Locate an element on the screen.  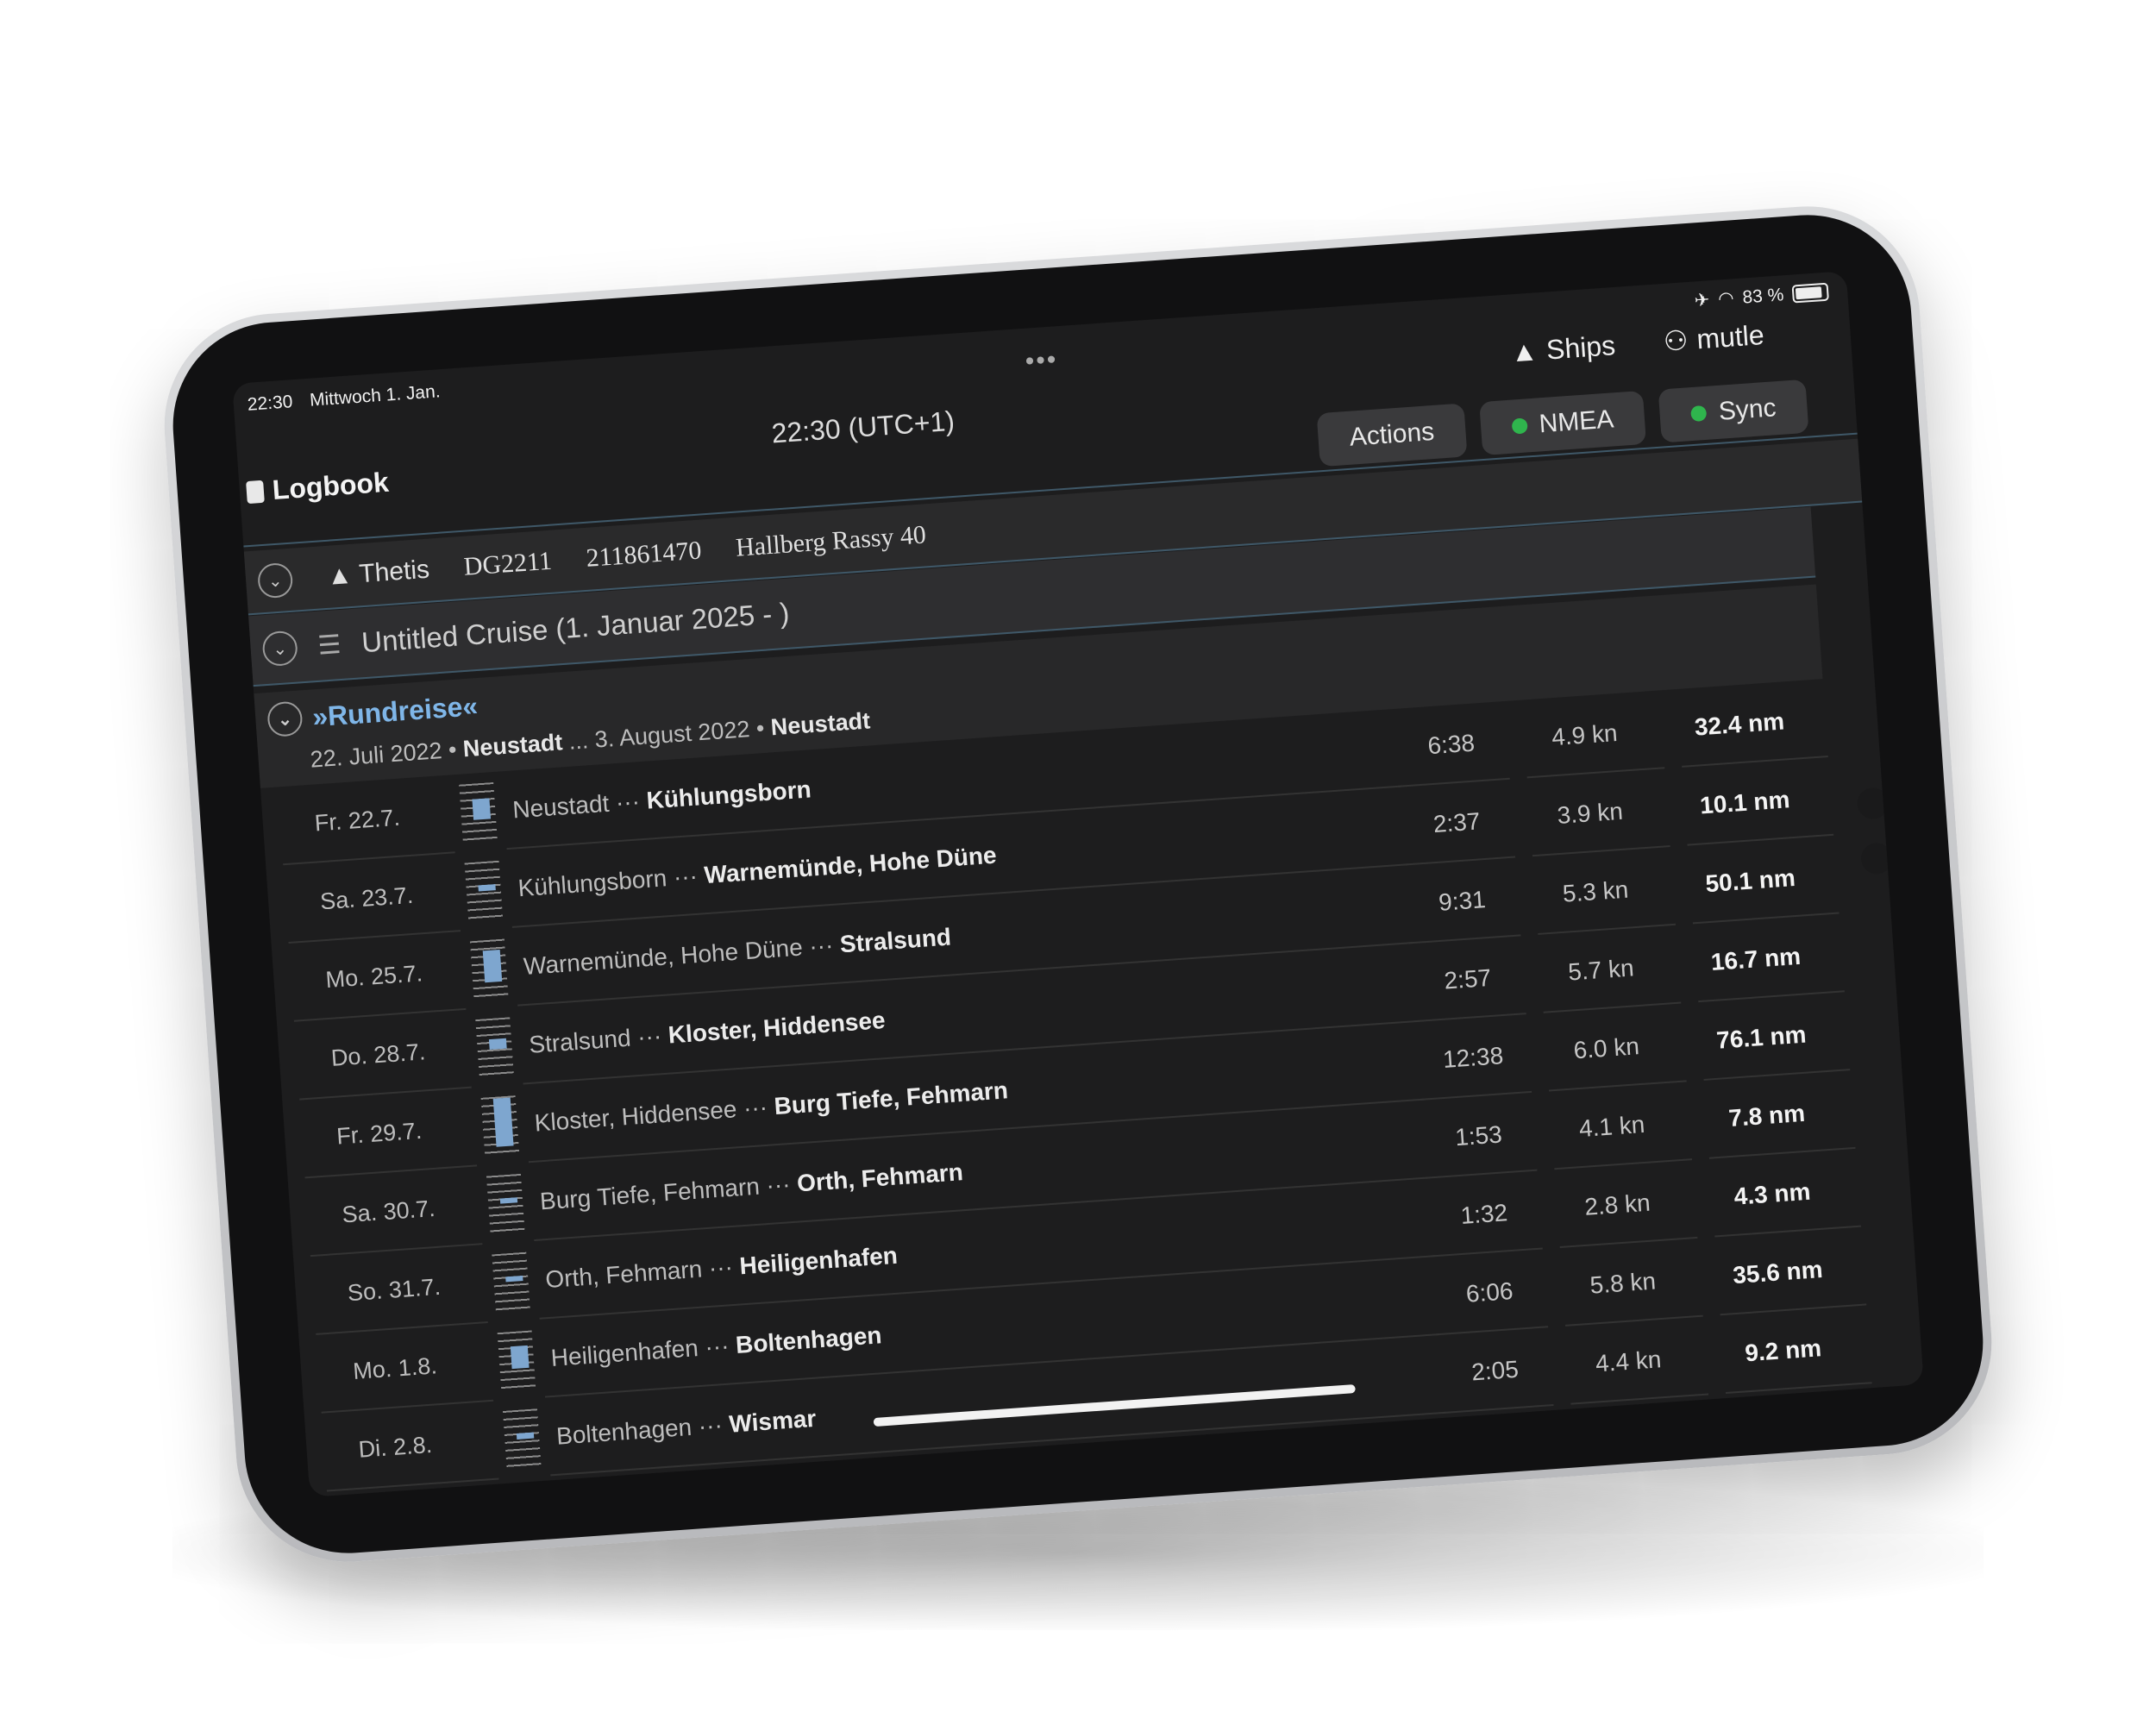
trip-title-group: ⌄ »Rundreise« is located at coordinates (372, 713).